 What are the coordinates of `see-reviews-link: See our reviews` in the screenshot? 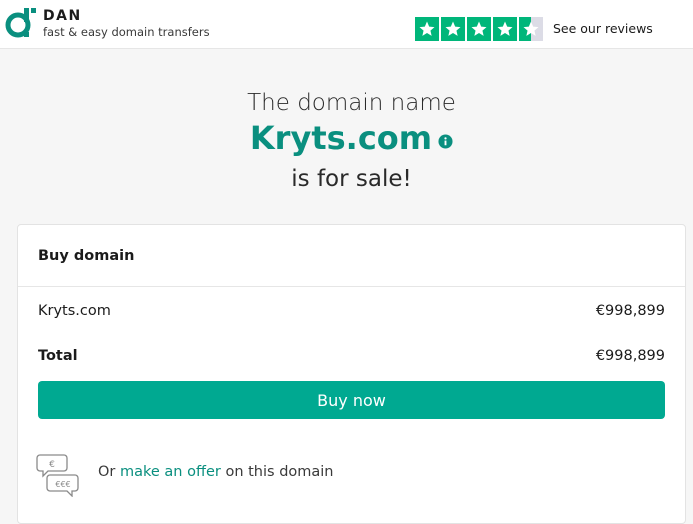 It's located at (603, 28).